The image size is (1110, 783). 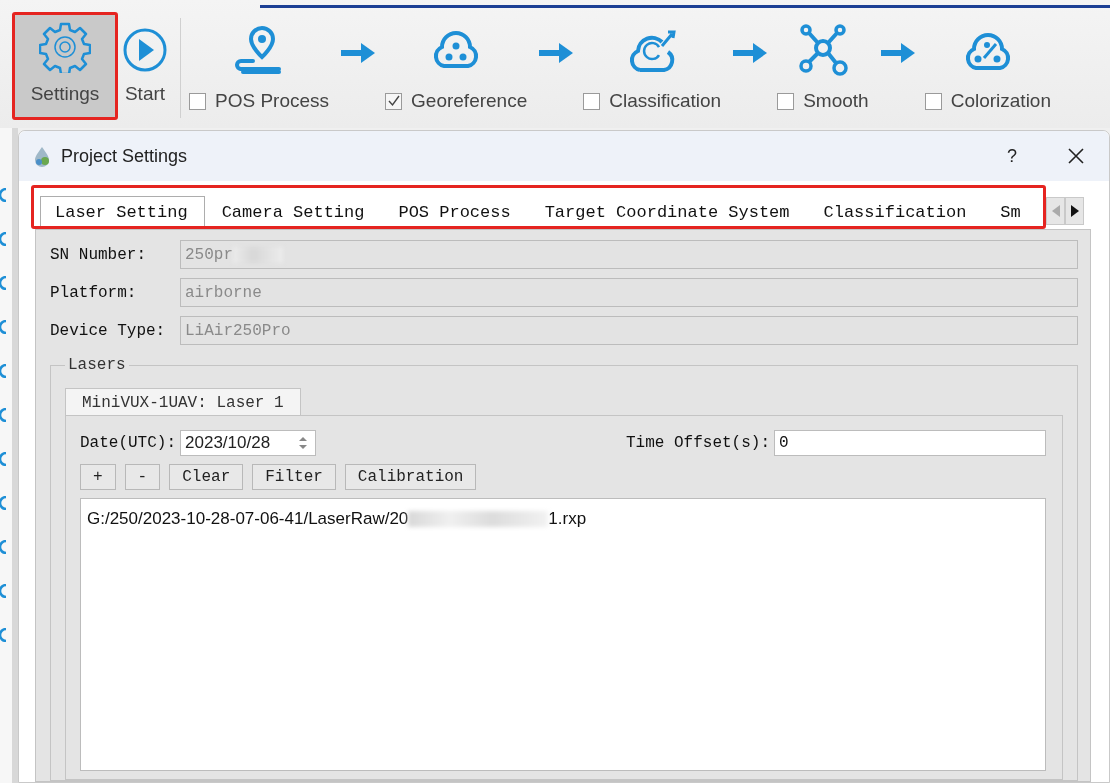 I want to click on tab: MiniVUX-1UAV: Laser 1, so click(x=183, y=401).